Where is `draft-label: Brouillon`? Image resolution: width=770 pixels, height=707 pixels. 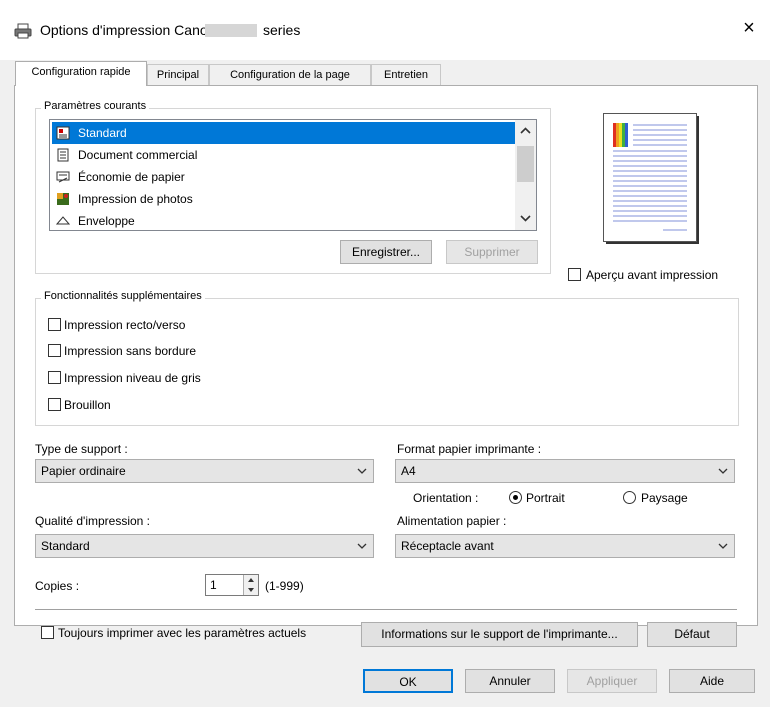 draft-label: Brouillon is located at coordinates (87, 405).